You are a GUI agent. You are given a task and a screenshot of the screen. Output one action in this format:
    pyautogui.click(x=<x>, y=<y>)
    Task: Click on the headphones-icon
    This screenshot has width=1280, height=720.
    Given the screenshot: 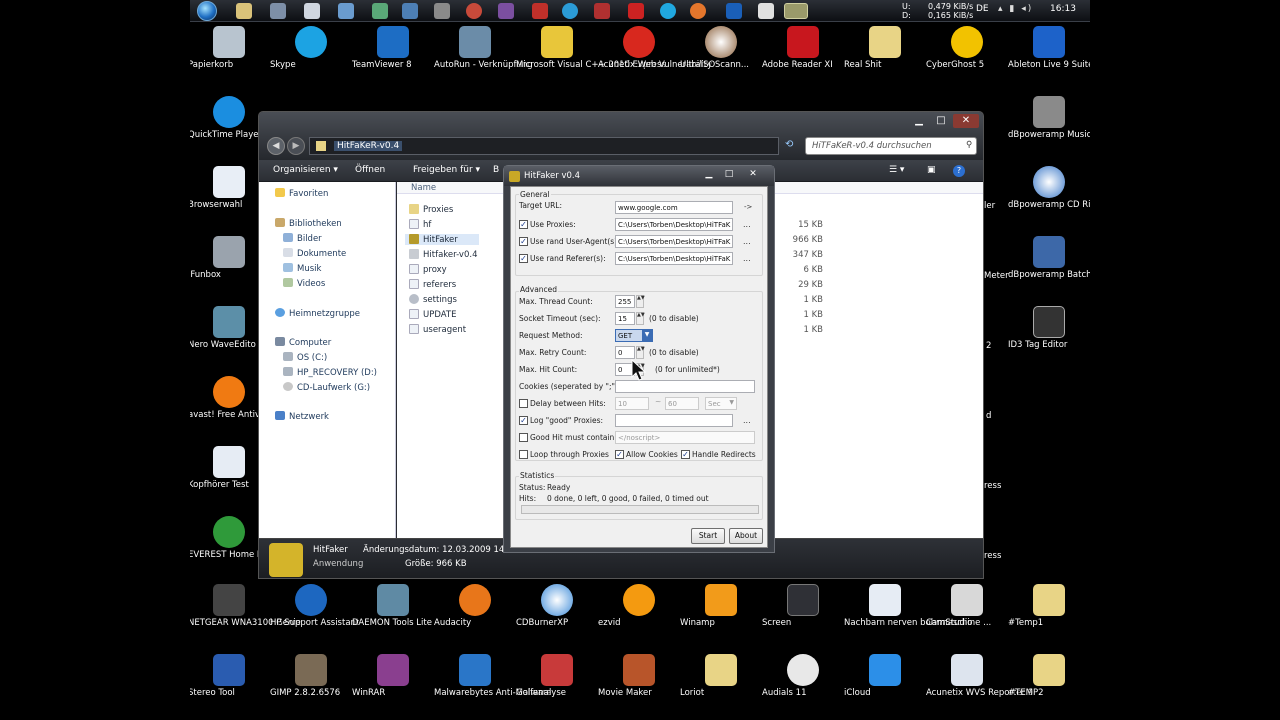 What is the action you would take?
    pyautogui.click(x=570, y=11)
    